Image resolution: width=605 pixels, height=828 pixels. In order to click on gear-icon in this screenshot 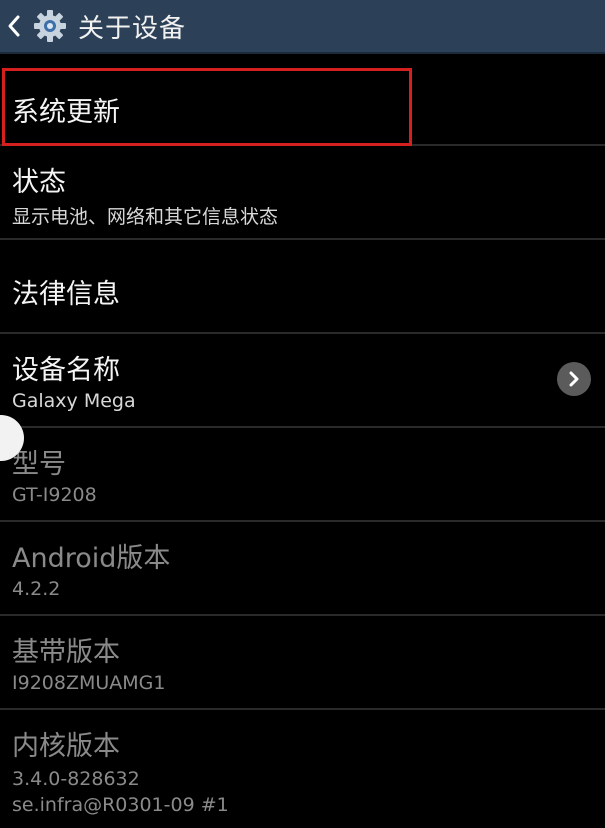, I will do `click(50, 26)`.